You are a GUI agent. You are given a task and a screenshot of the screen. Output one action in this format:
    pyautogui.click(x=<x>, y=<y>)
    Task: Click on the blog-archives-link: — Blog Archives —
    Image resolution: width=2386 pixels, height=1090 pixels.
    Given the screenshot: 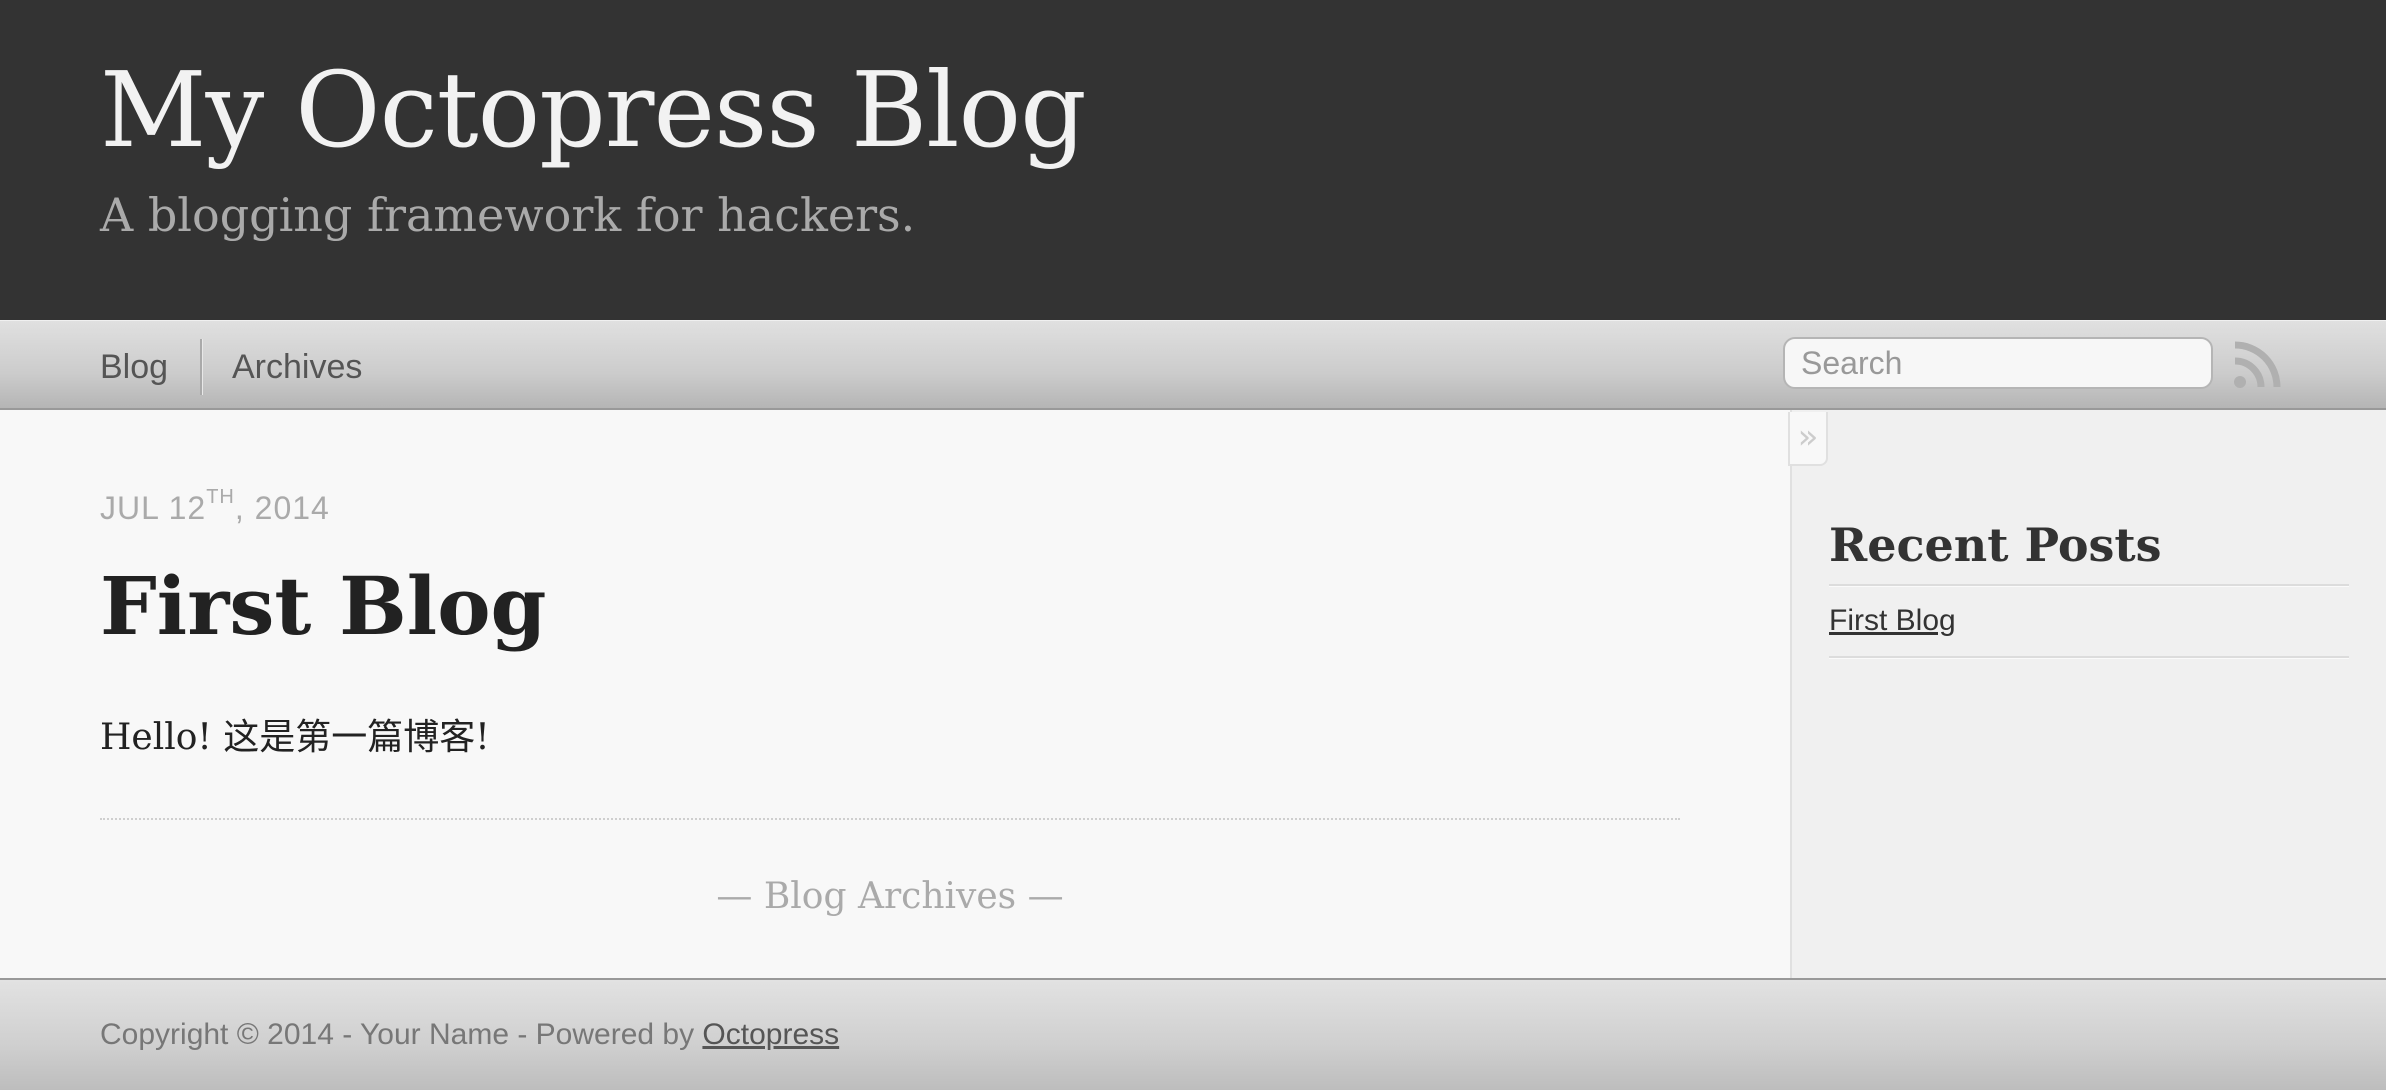 What is the action you would take?
    pyautogui.click(x=890, y=896)
    